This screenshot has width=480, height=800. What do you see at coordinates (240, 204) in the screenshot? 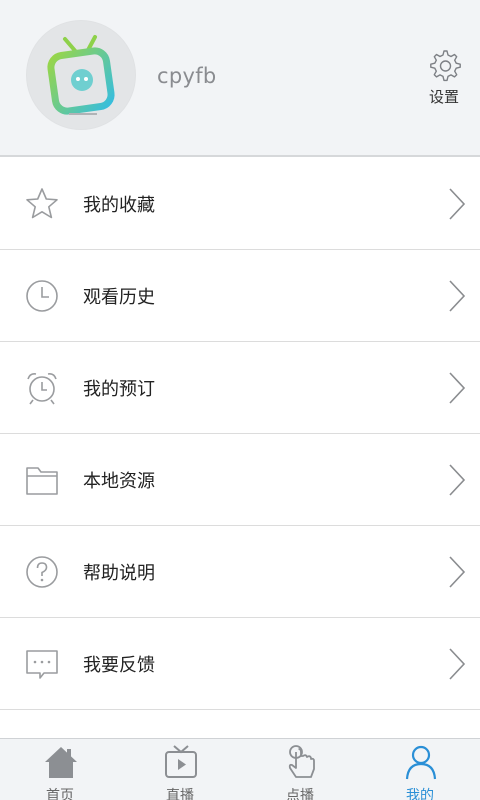
I see `menu-item-favorites: 我的收藏` at bounding box center [240, 204].